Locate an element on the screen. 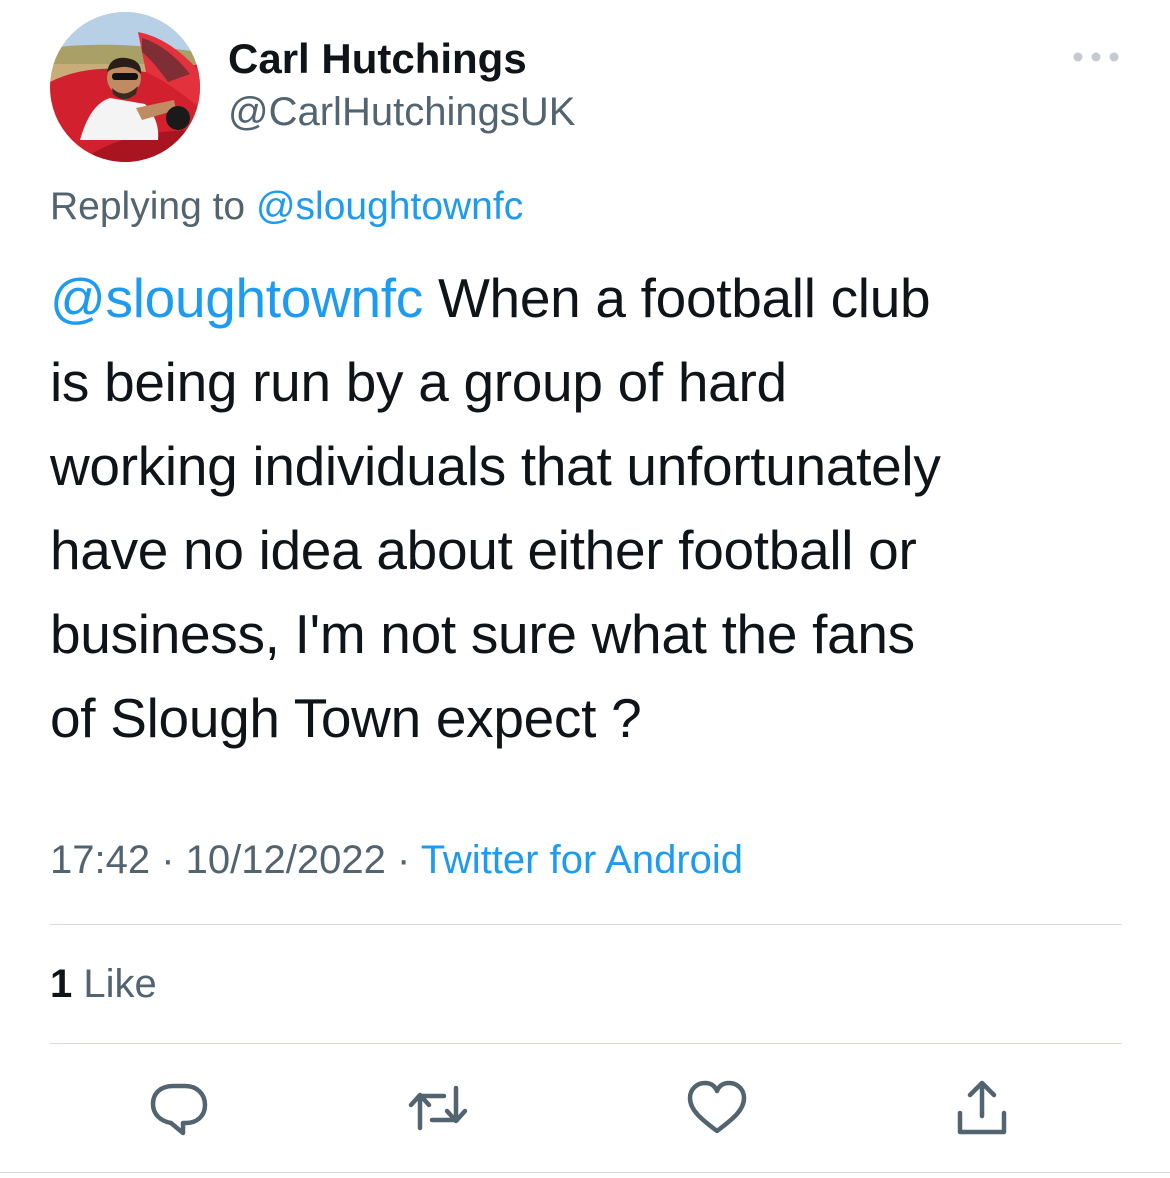  tweet-line-text: When a football club is located at coordinates (676, 298).